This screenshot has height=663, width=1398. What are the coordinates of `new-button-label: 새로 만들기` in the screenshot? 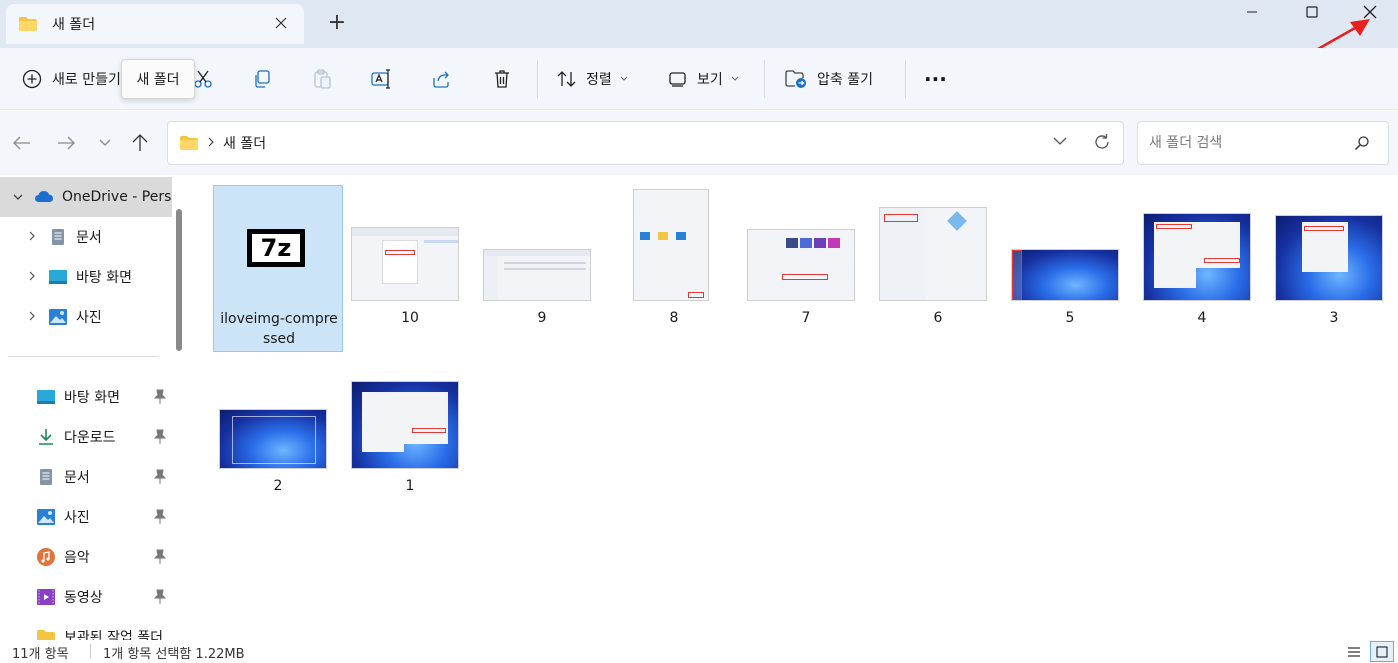 It's located at (86, 80).